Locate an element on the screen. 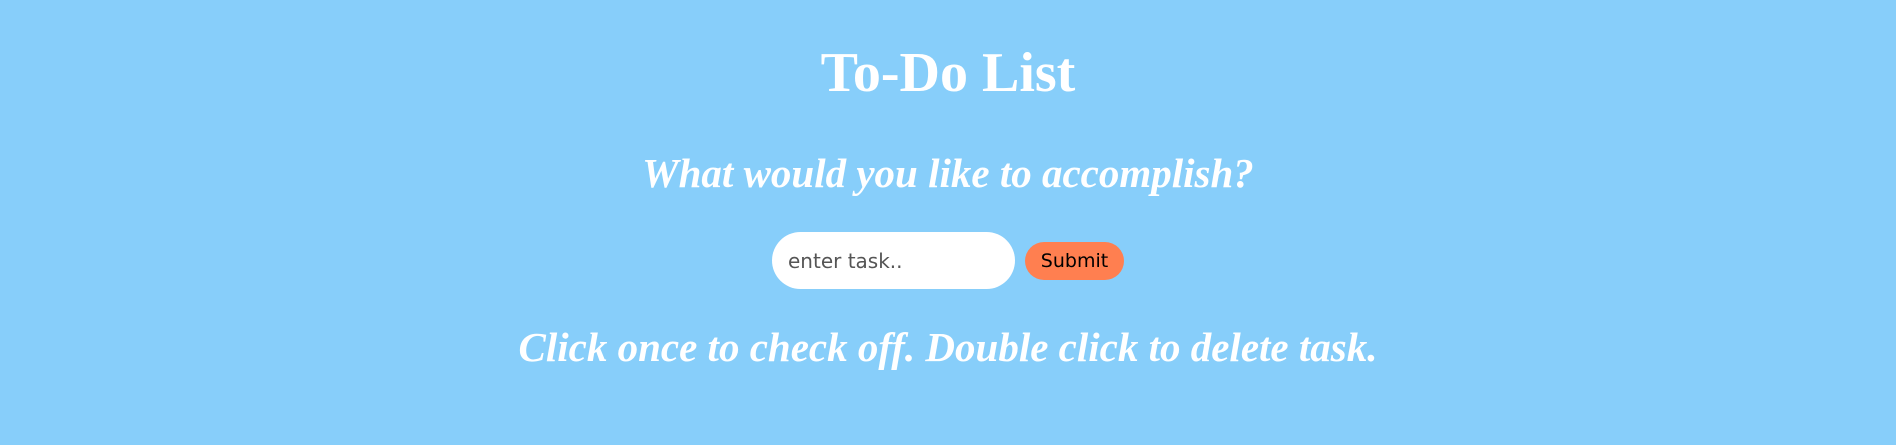 Image resolution: width=1896 pixels, height=445 pixels. page-title: To-Do List is located at coordinates (948, 73).